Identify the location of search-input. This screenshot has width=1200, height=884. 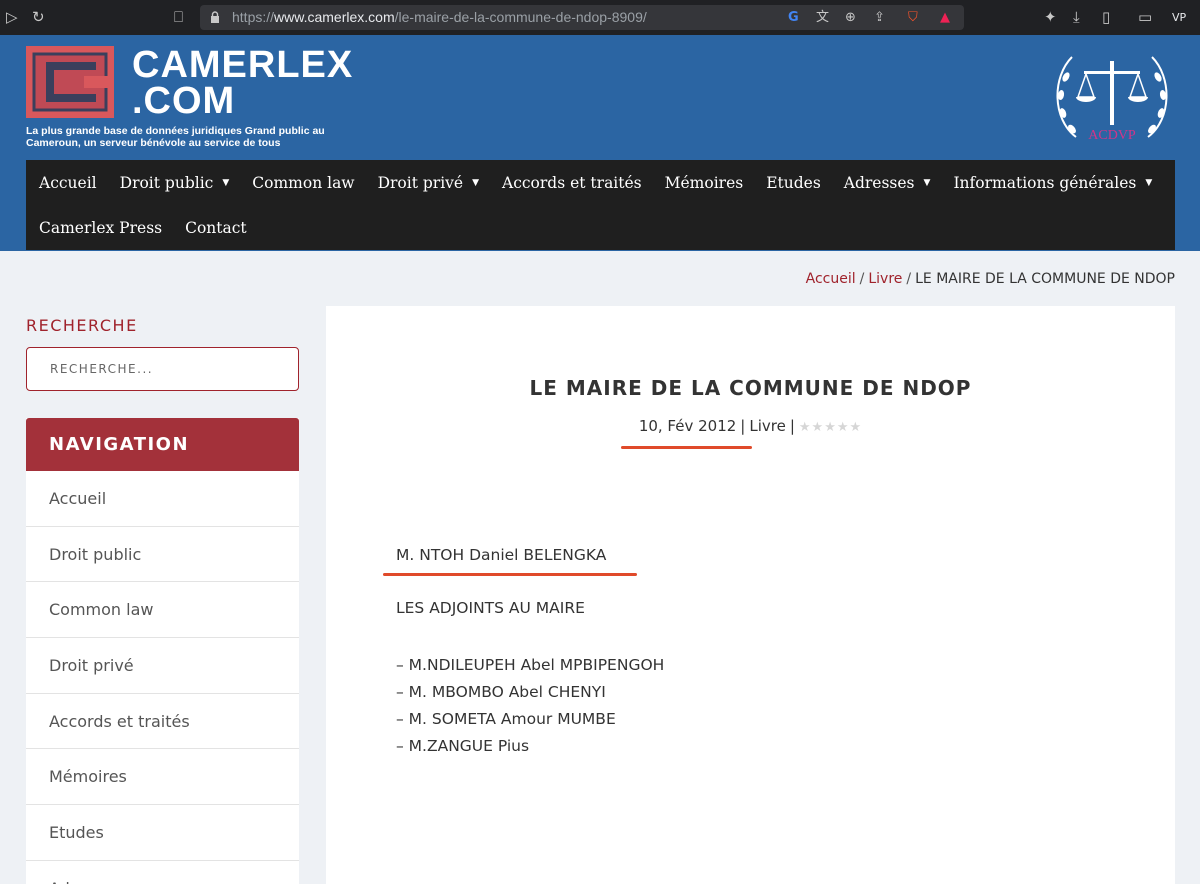
(162, 369).